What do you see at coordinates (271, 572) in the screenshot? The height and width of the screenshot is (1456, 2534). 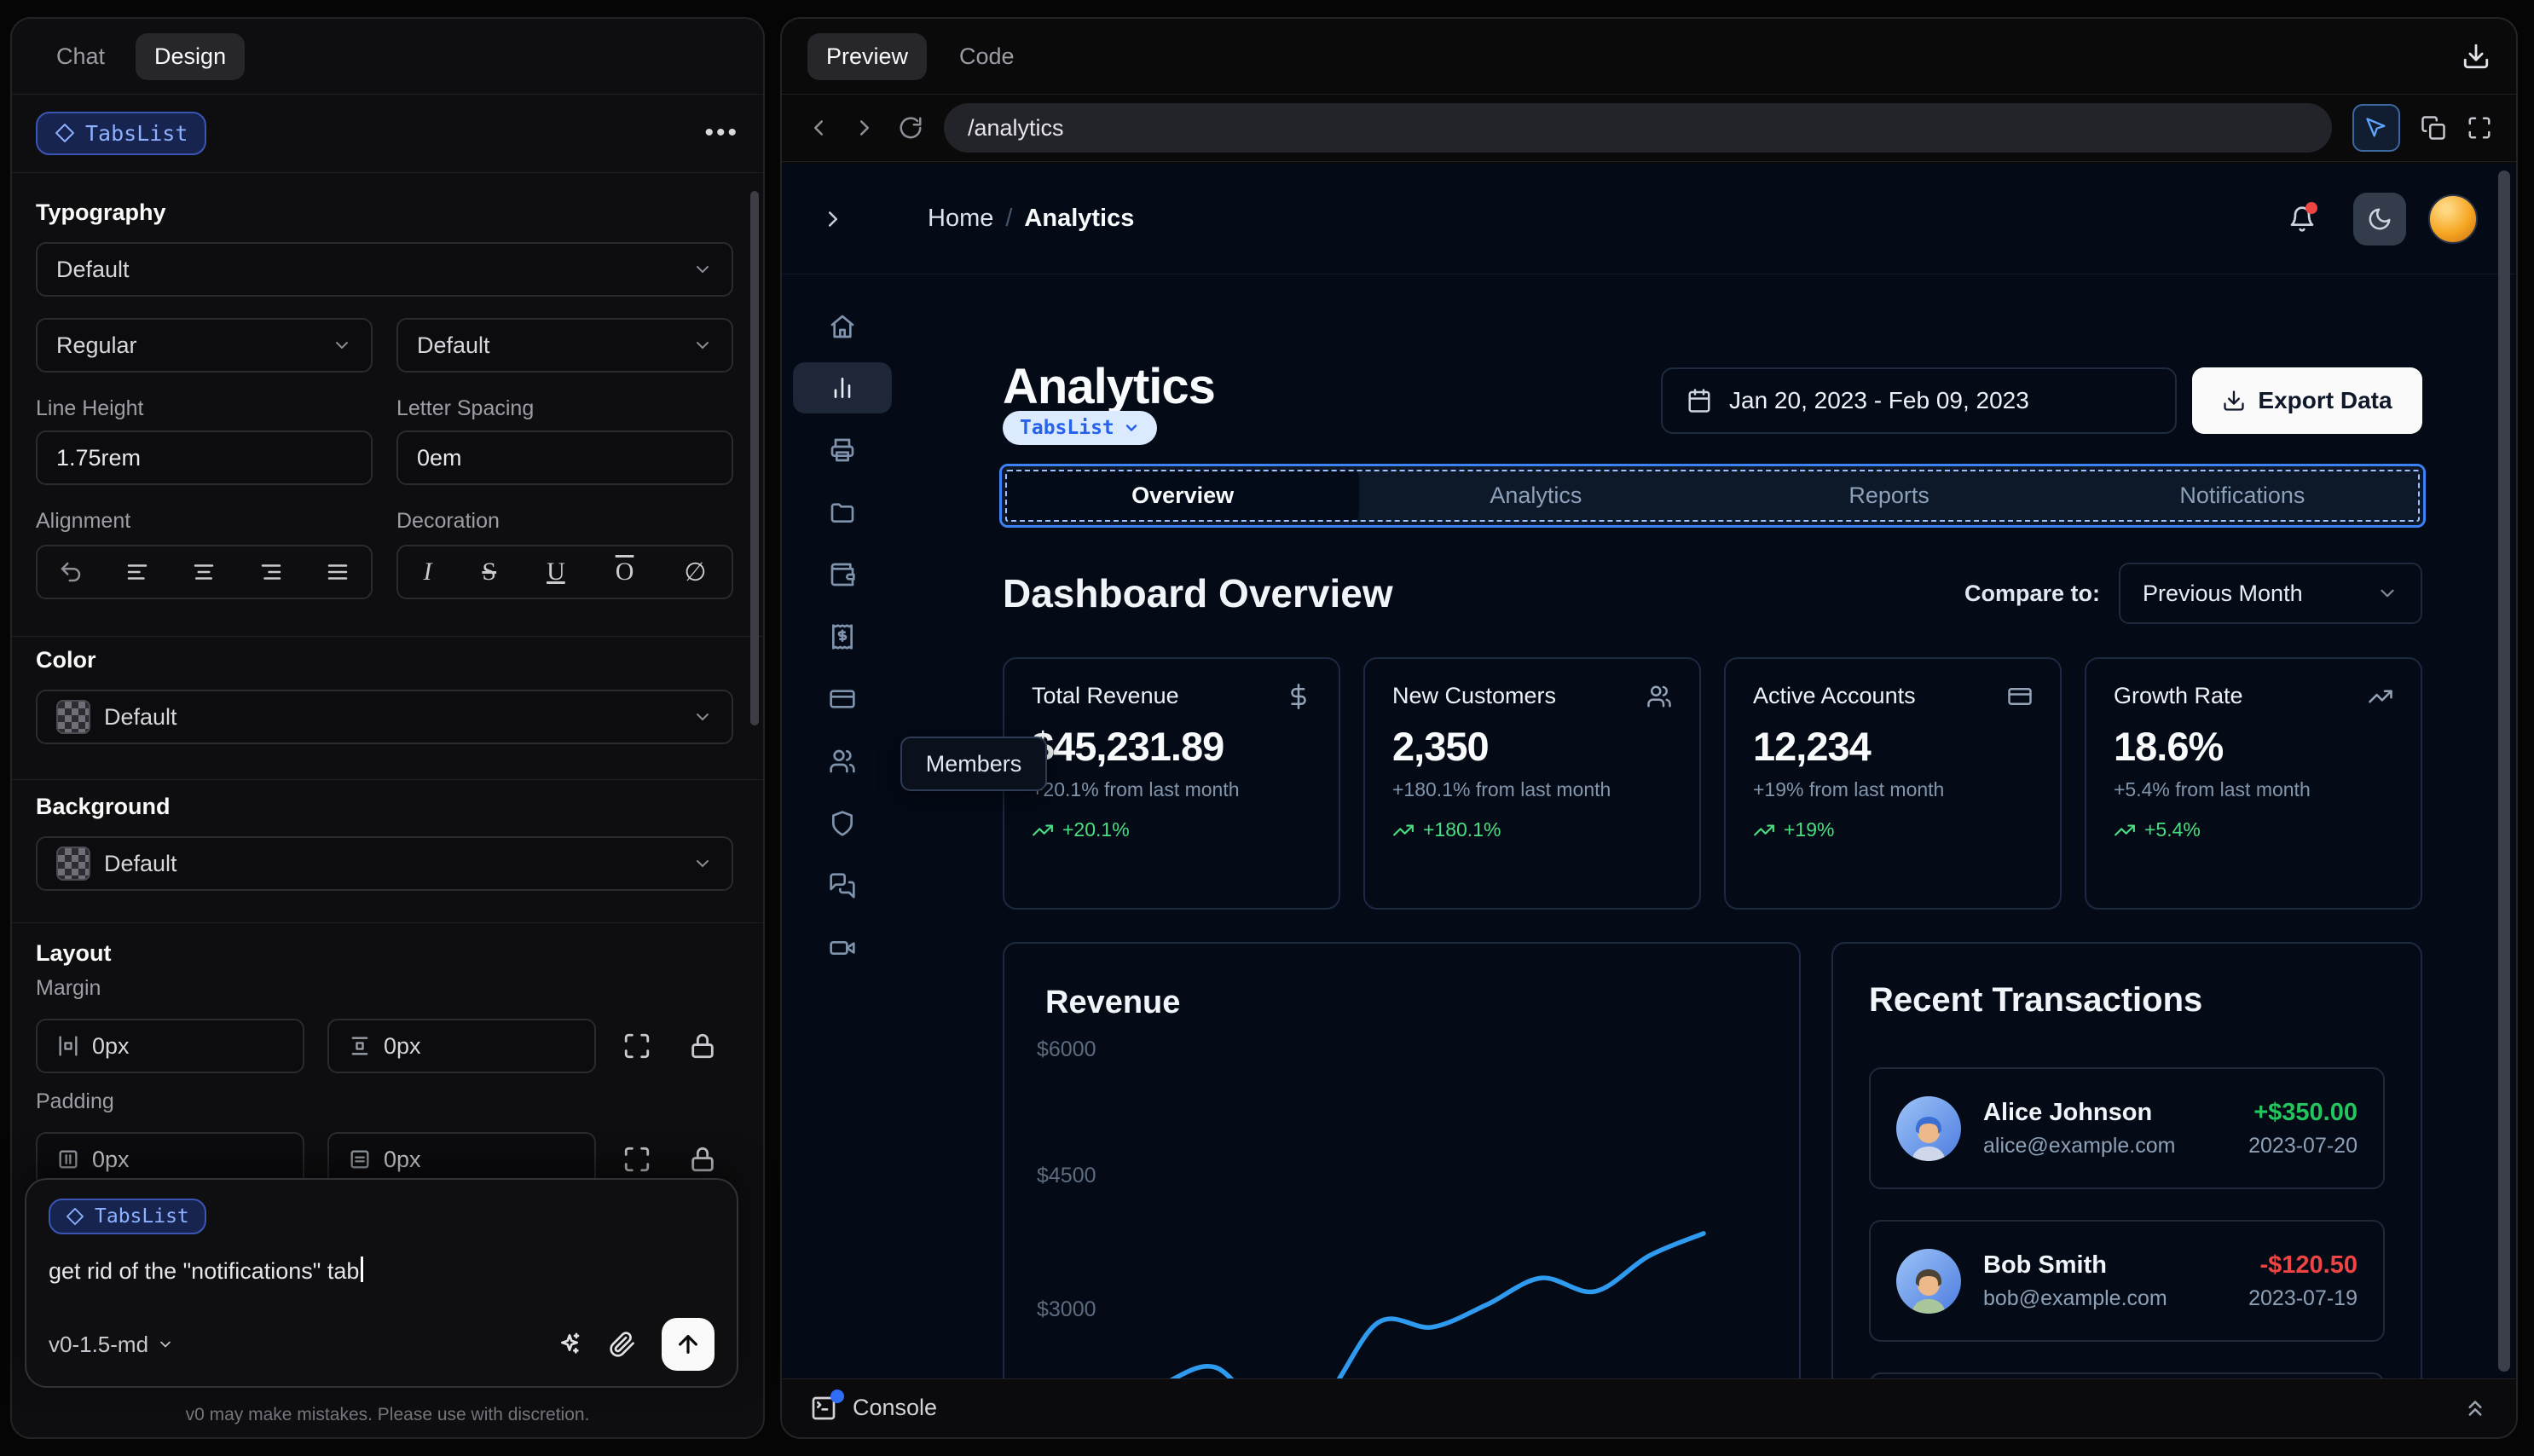 I see `align-right-icon` at bounding box center [271, 572].